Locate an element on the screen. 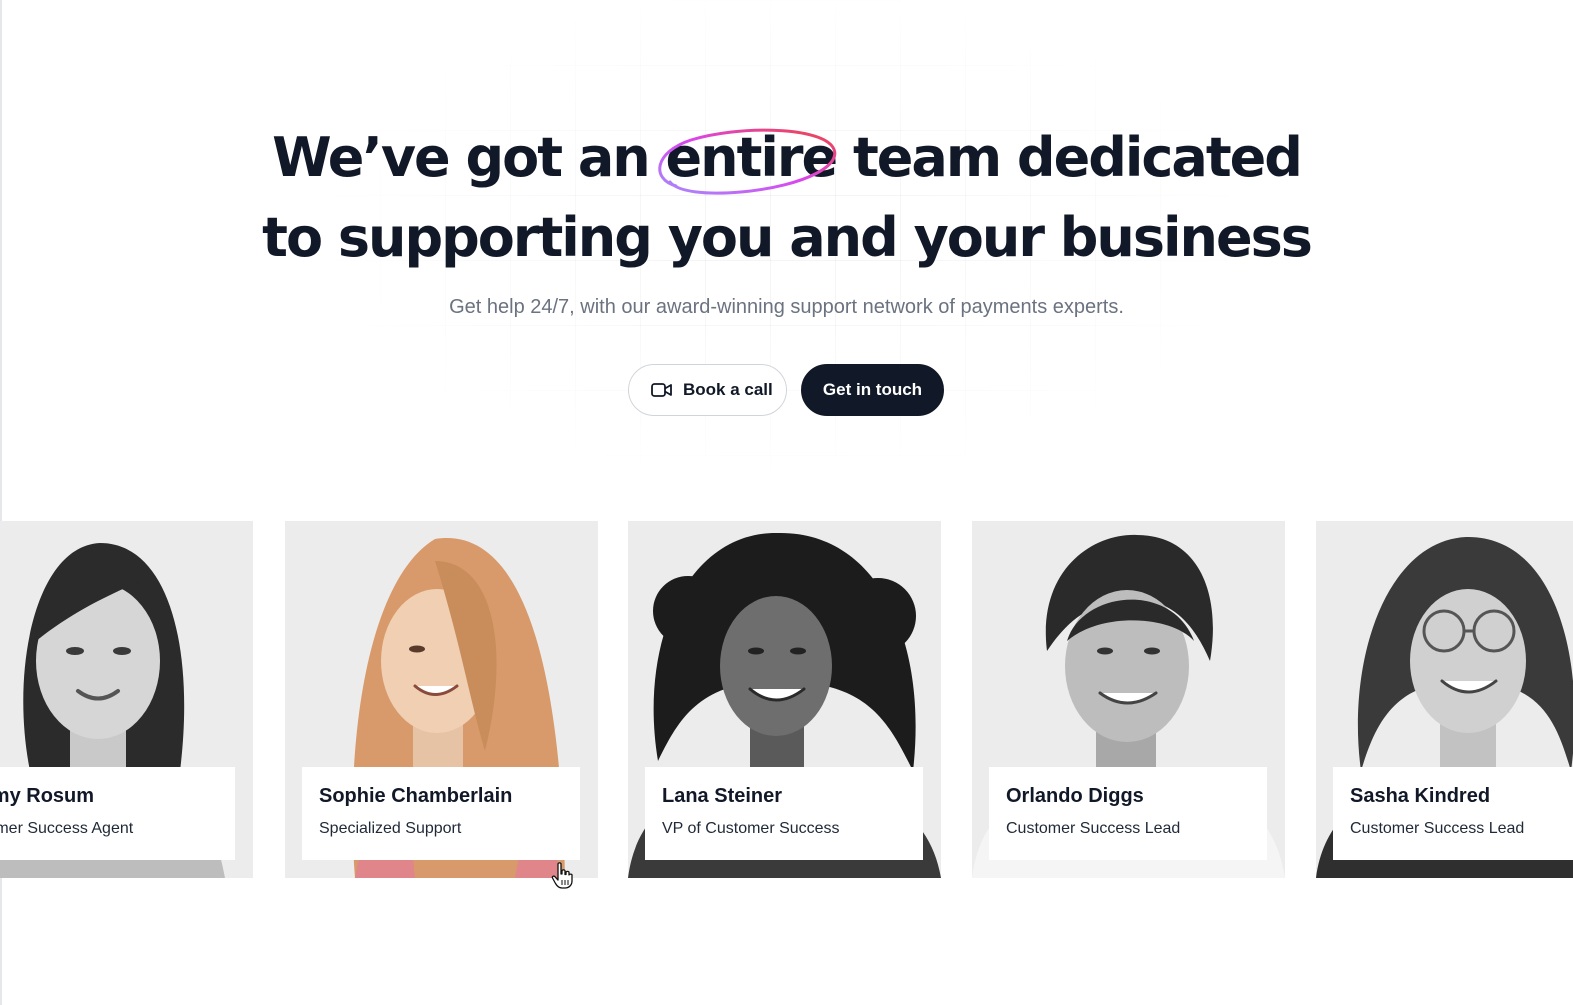 This screenshot has height=1005, width=1573. team-member-info: mmy Rosum stomer Success Agent is located at coordinates (117, 813).